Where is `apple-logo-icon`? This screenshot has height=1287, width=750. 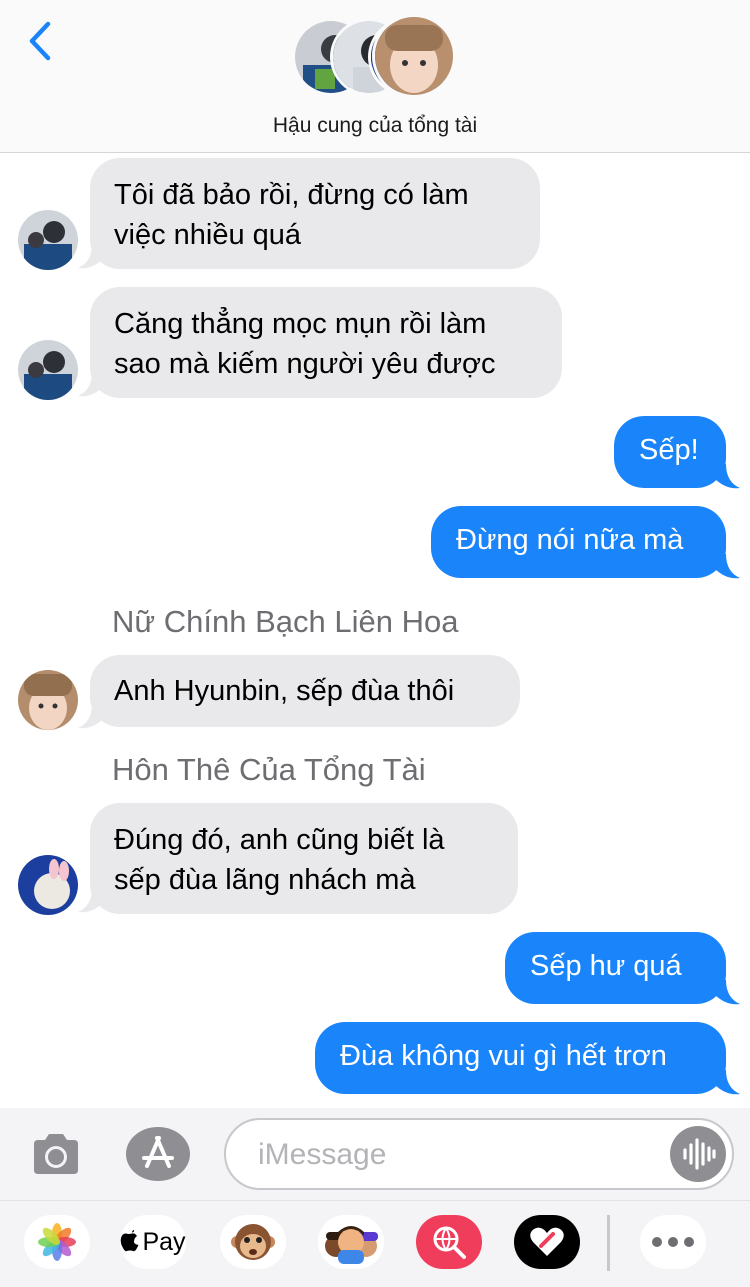
apple-logo-icon is located at coordinates (130, 1241).